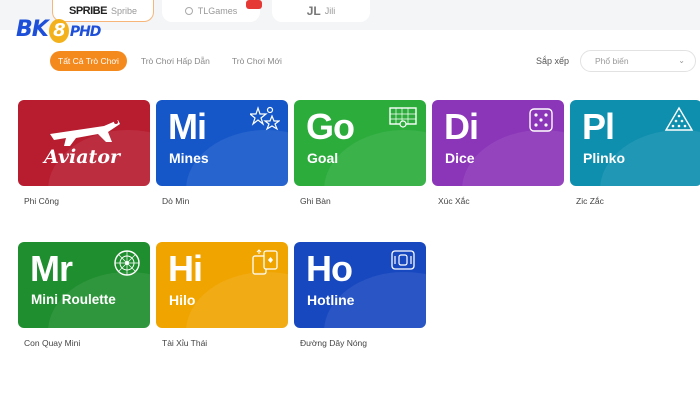 Image resolution: width=700 pixels, height=420 pixels. I want to click on stars-icon, so click(265, 118).